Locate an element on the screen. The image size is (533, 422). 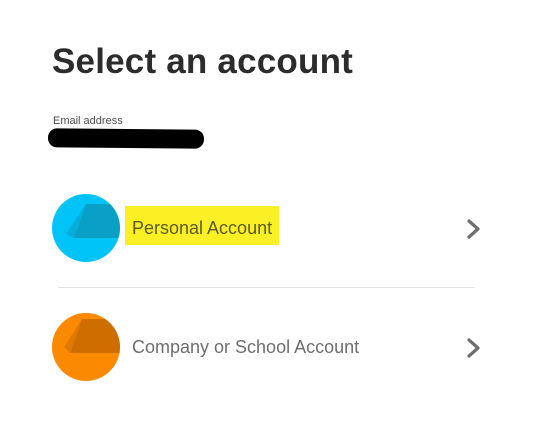
company-account-label: Company or School Account is located at coordinates (246, 347).